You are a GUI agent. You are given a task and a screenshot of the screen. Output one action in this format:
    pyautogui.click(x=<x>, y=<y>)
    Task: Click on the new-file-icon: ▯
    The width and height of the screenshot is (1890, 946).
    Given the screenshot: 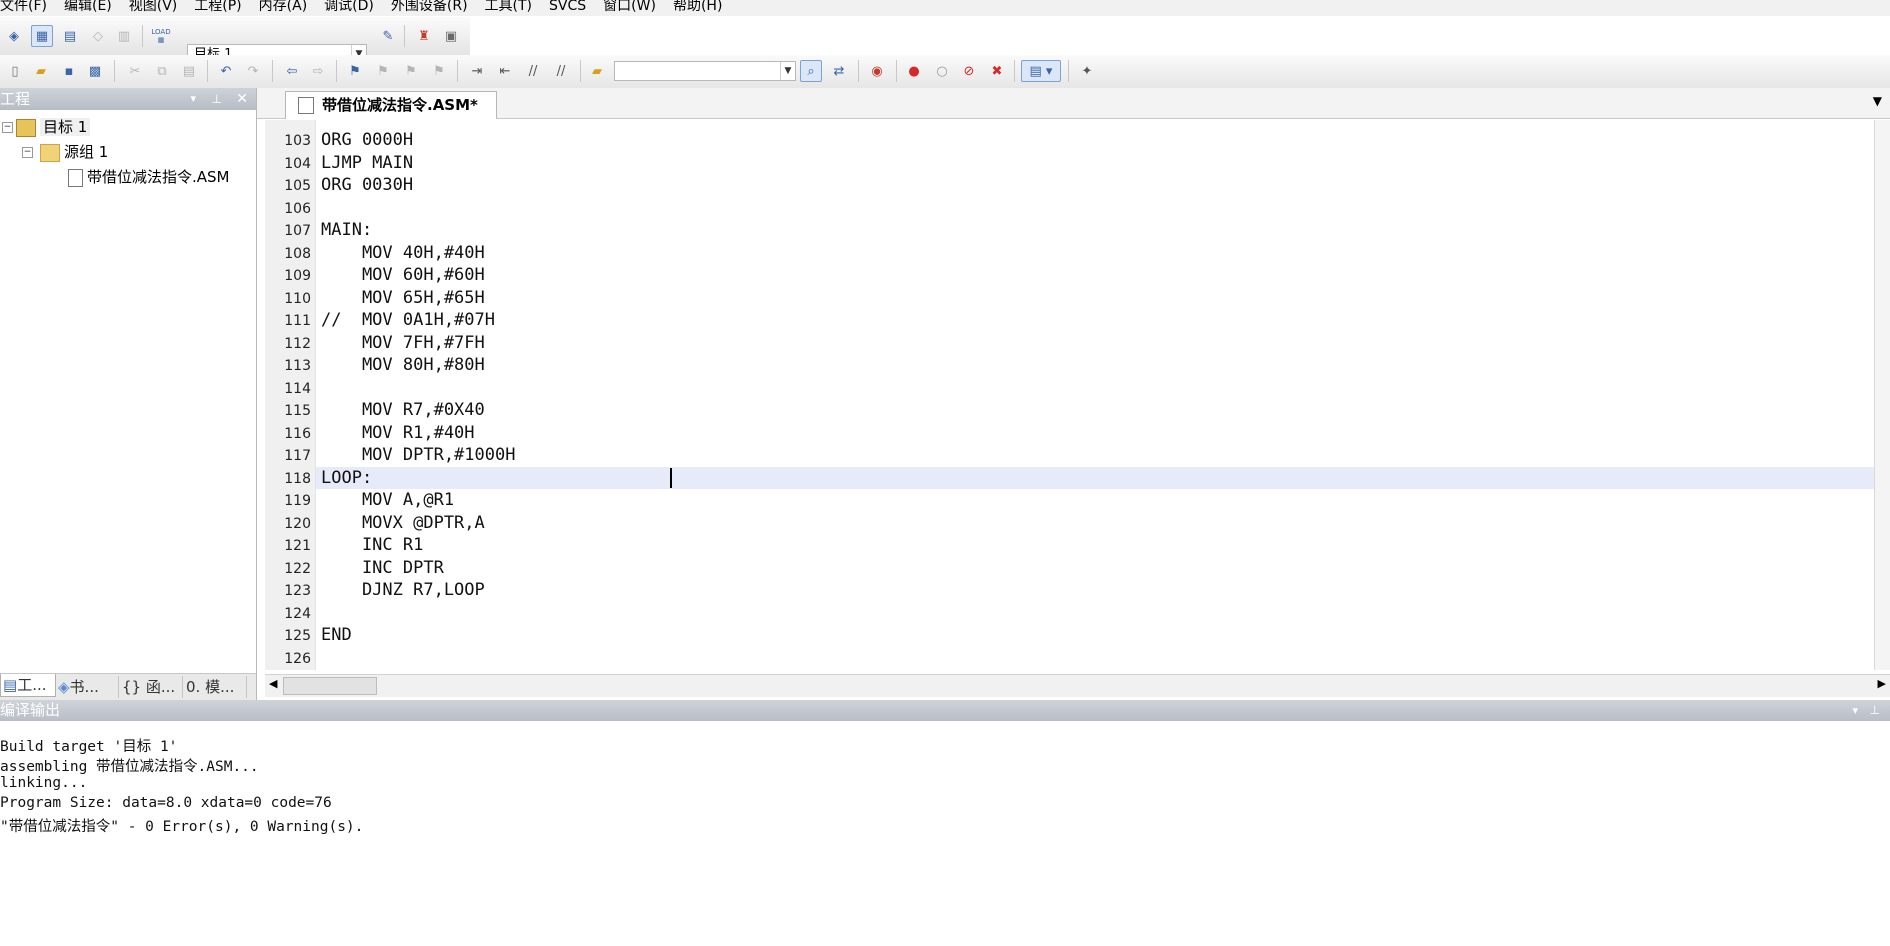 What is the action you would take?
    pyautogui.click(x=15, y=71)
    